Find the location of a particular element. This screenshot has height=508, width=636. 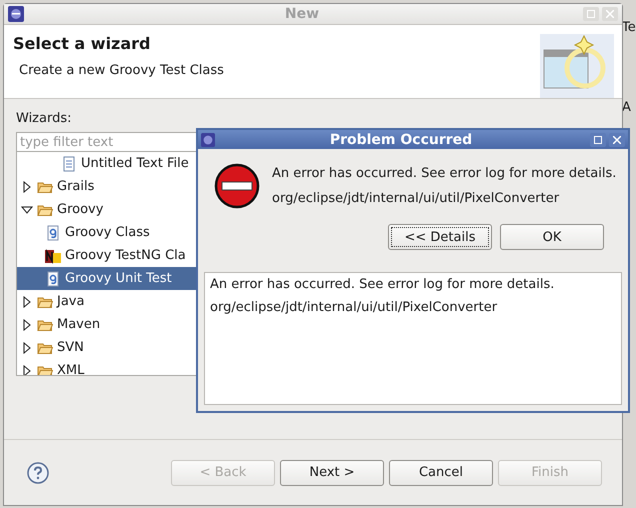

wizard-button: Next > is located at coordinates (332, 473).